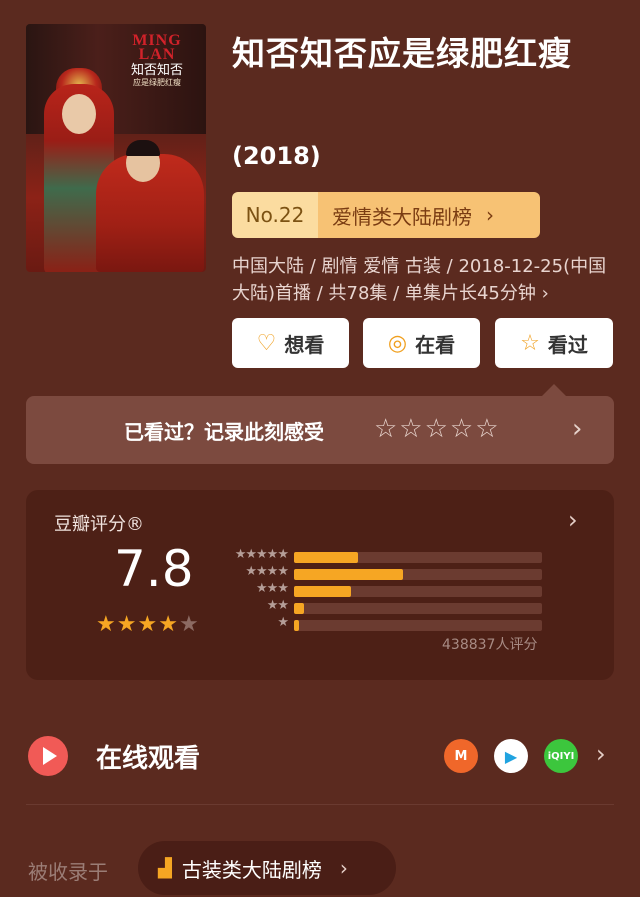  I want to click on iqiyi-icon: iQIYI, so click(561, 756).